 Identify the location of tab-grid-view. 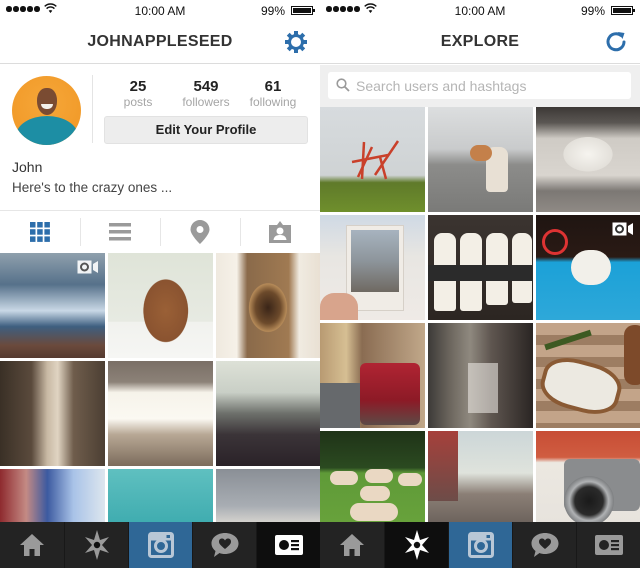
(40, 232).